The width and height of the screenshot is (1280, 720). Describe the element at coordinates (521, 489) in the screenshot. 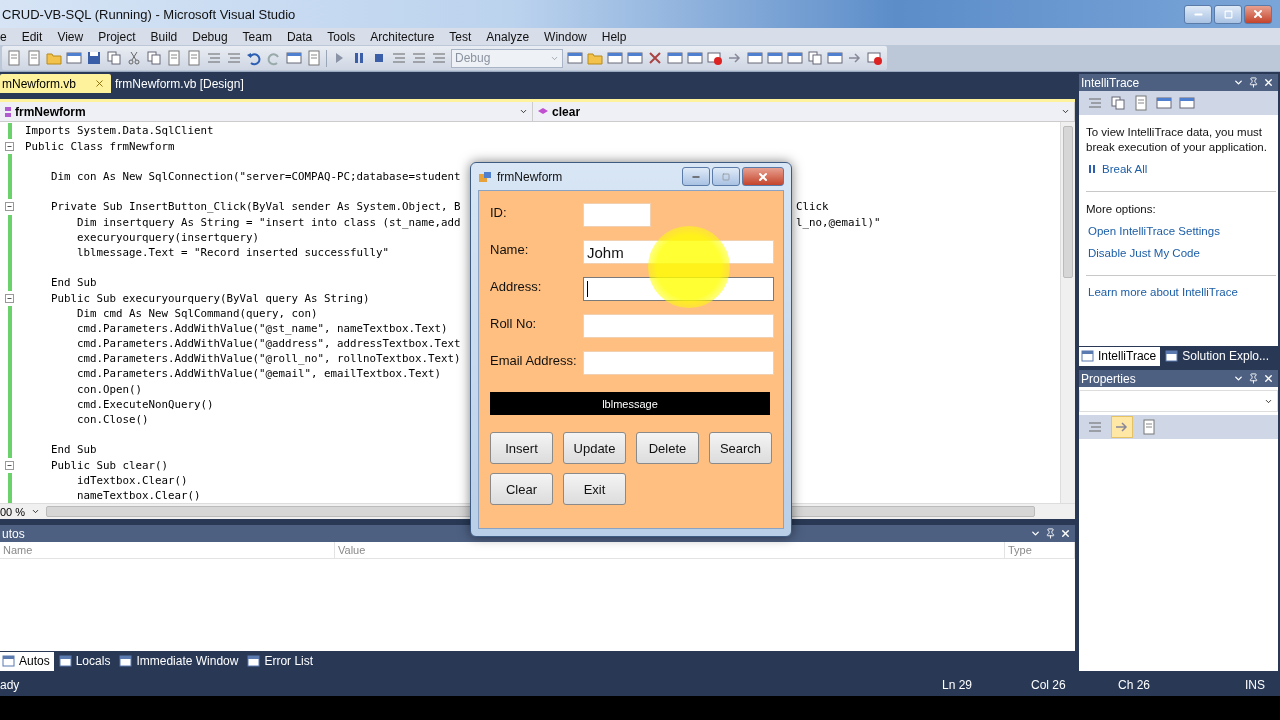

I see `form-button: Clear` at that location.